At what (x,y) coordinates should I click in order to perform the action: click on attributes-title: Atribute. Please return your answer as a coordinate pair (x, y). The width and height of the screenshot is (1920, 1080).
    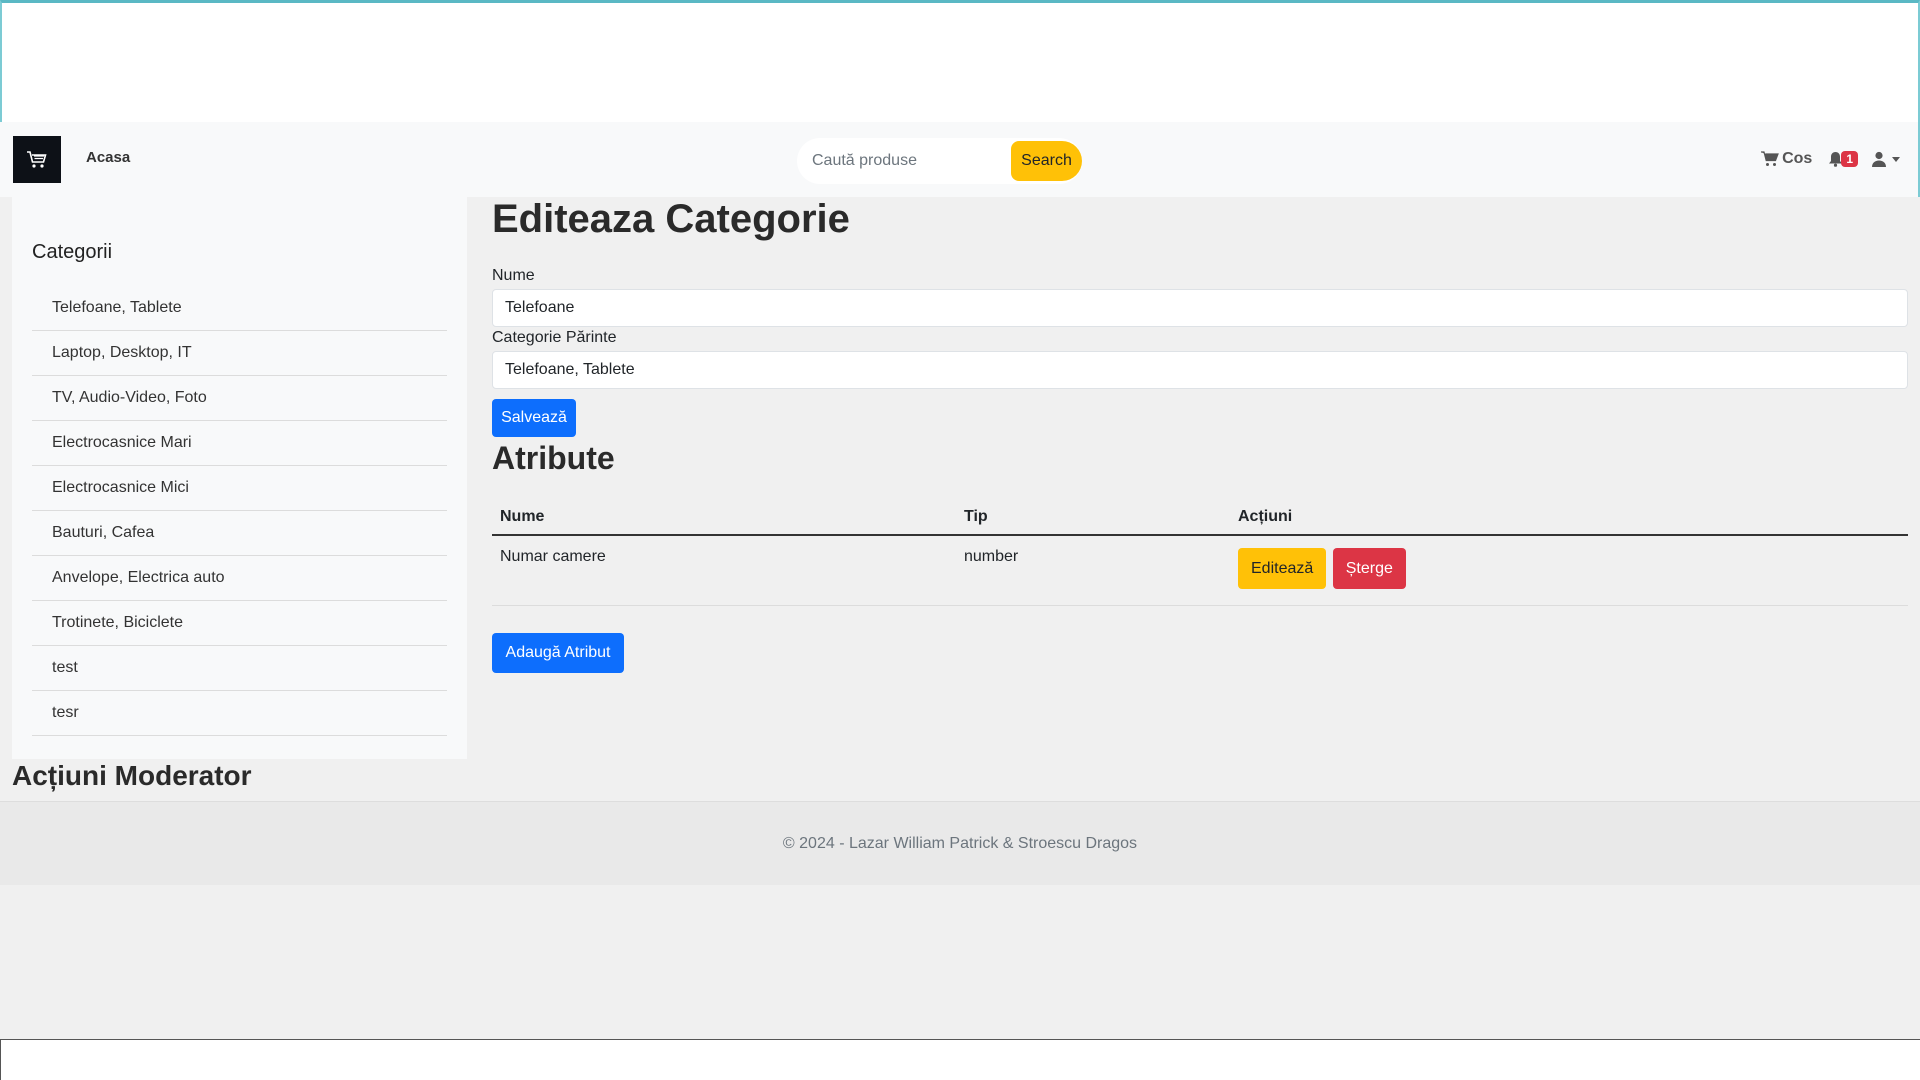
    Looking at the image, I should click on (553, 458).